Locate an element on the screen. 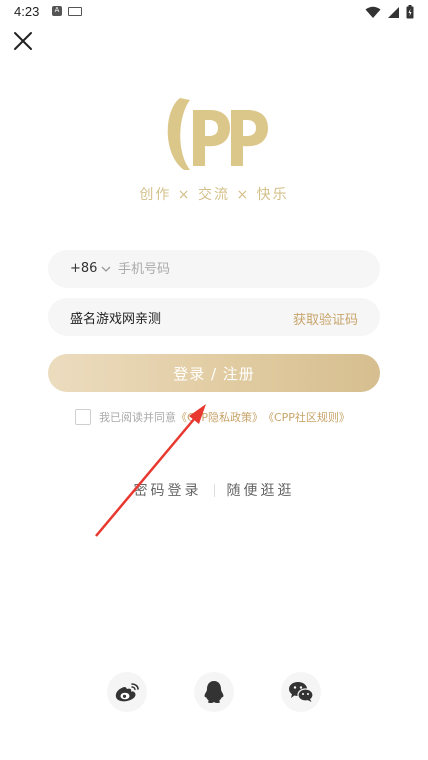 Image resolution: width=428 pixels, height=760 pixels. country-code: +86 is located at coordinates (83, 268).